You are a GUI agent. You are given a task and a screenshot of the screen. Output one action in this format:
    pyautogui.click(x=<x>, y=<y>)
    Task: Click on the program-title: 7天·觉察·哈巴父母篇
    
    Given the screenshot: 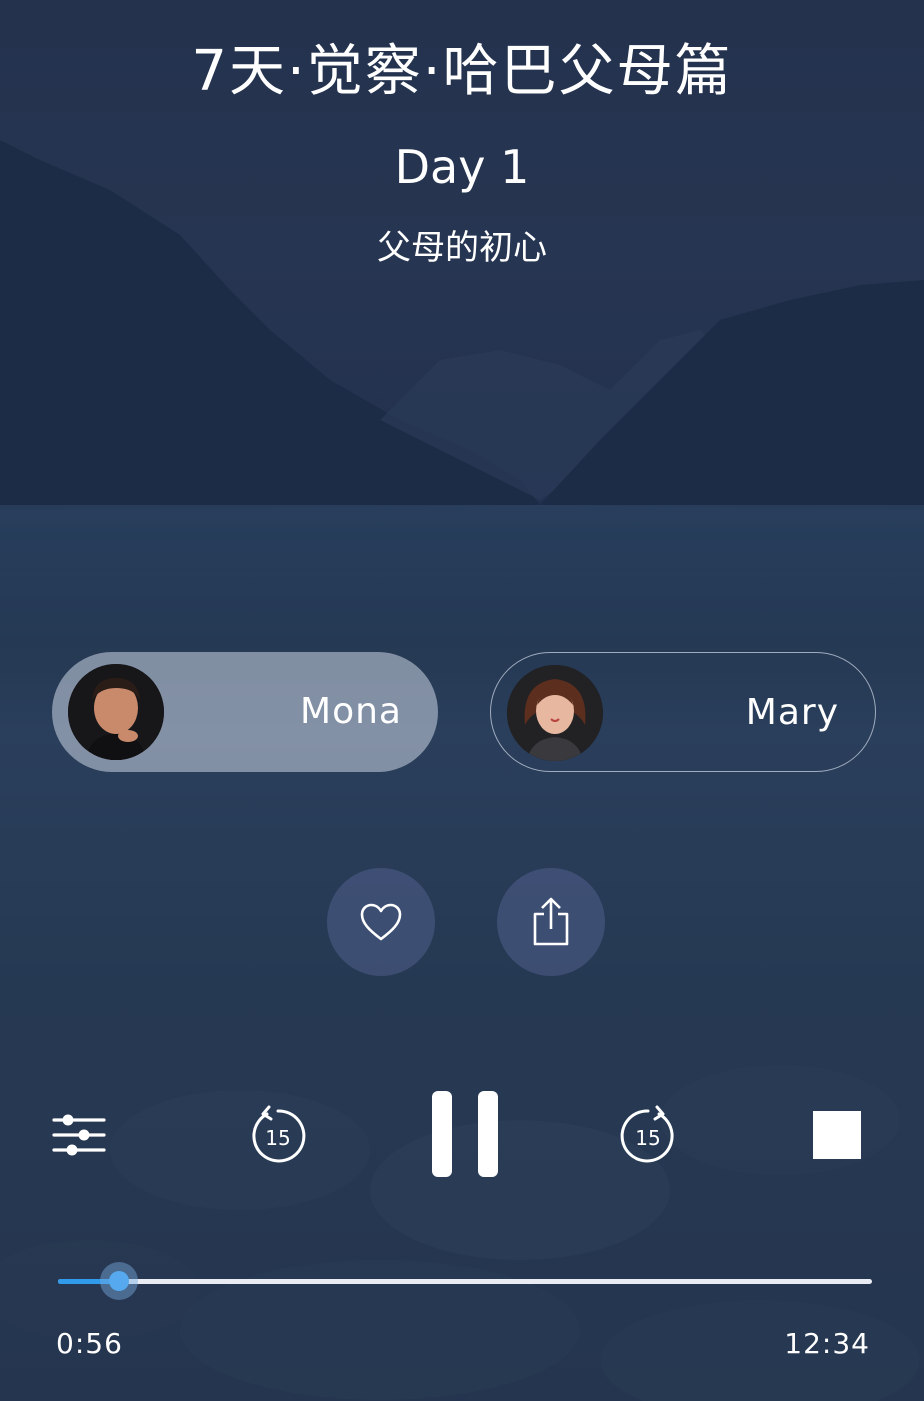 What is the action you would take?
    pyautogui.click(x=462, y=71)
    